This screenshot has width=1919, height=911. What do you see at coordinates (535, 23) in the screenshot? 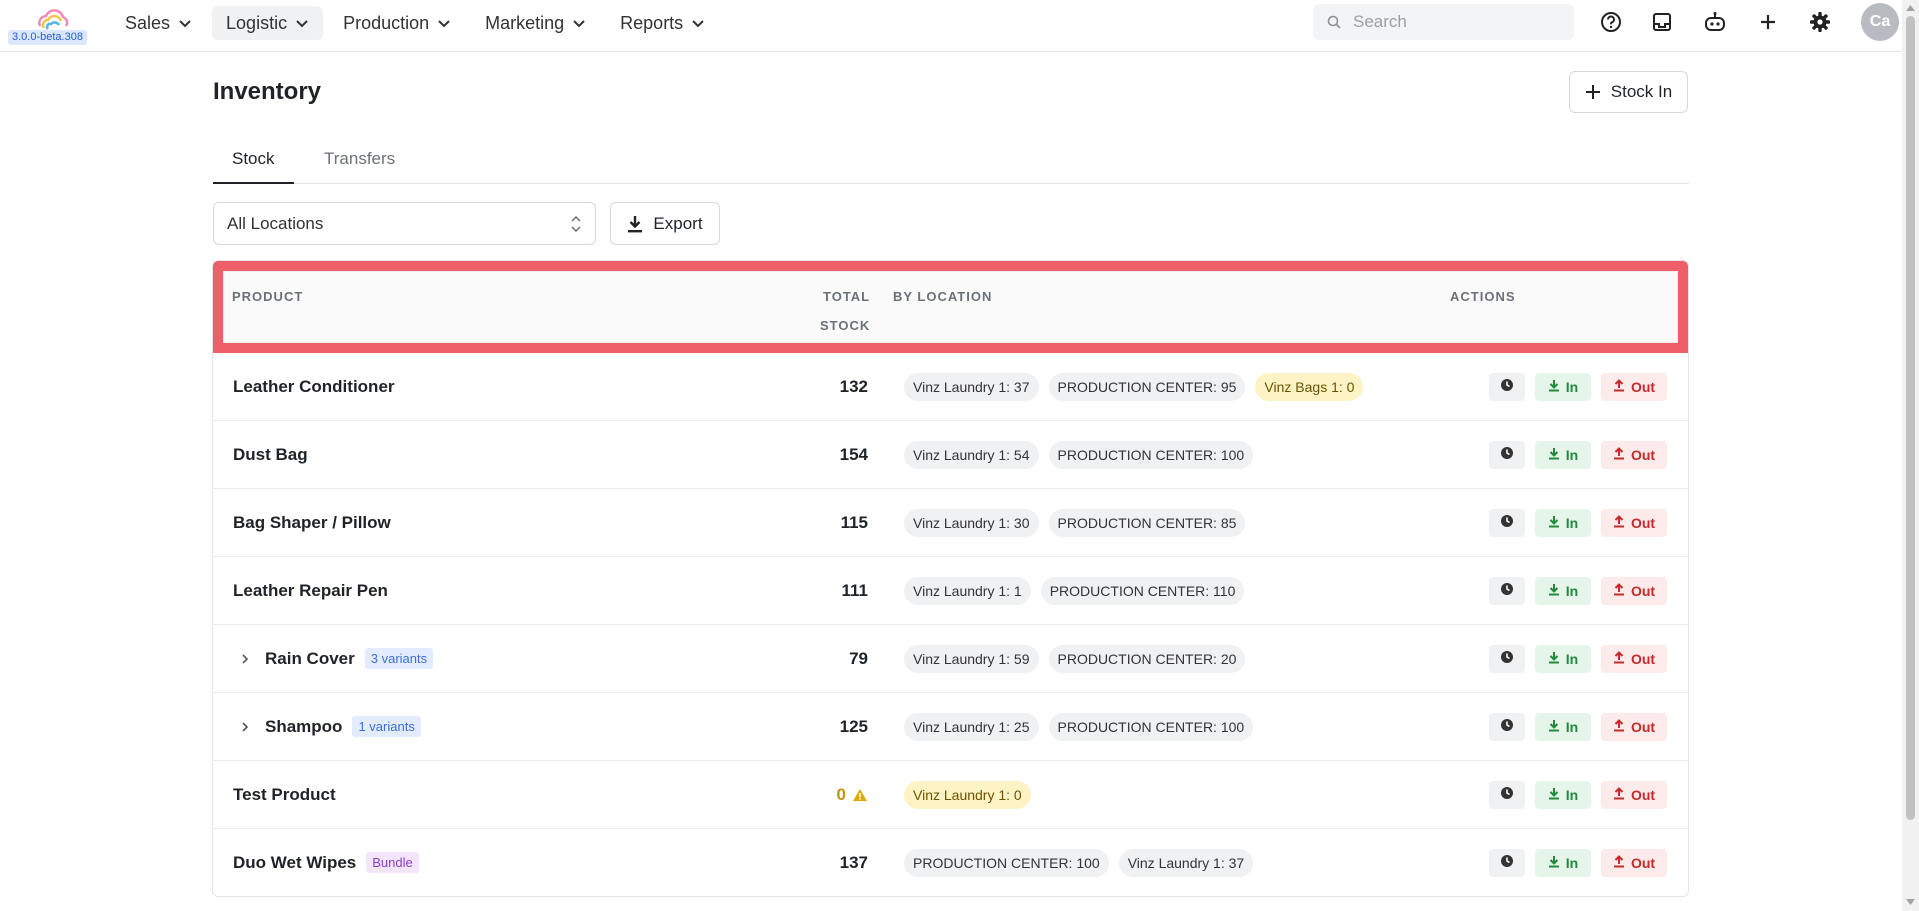
I see `nav-marketing: Marketing` at bounding box center [535, 23].